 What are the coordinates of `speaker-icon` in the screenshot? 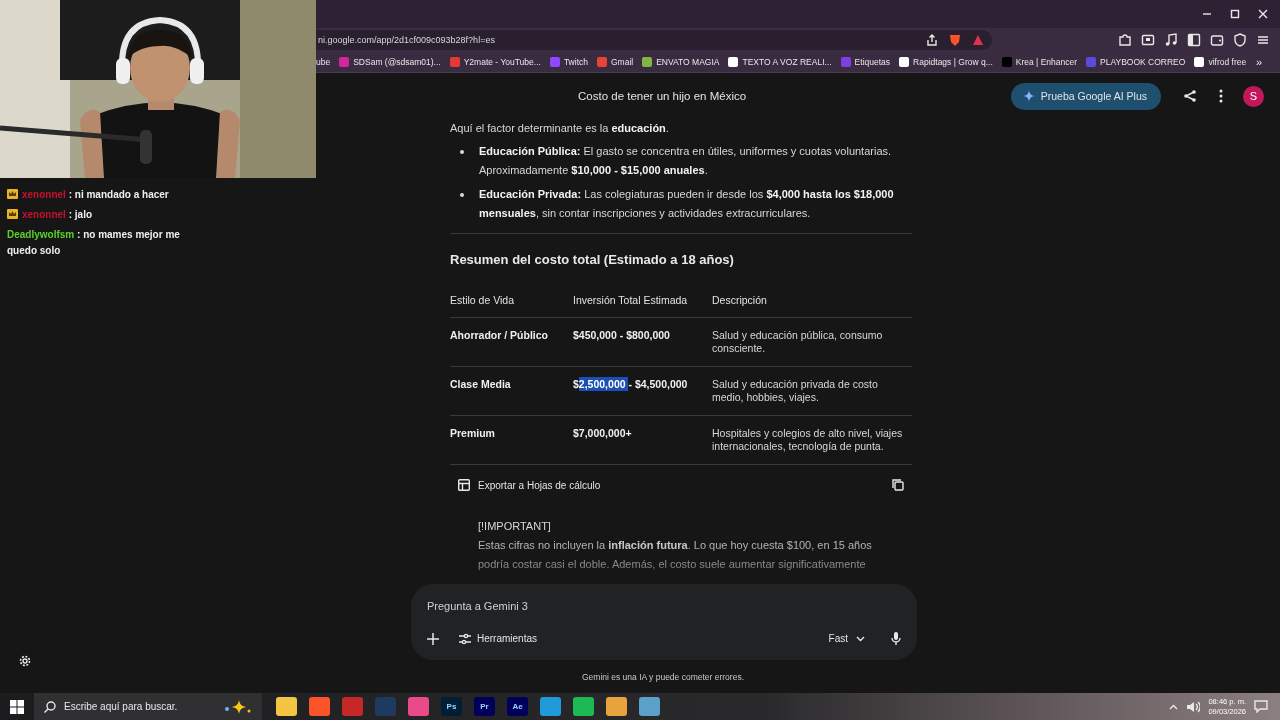 It's located at (1193, 706).